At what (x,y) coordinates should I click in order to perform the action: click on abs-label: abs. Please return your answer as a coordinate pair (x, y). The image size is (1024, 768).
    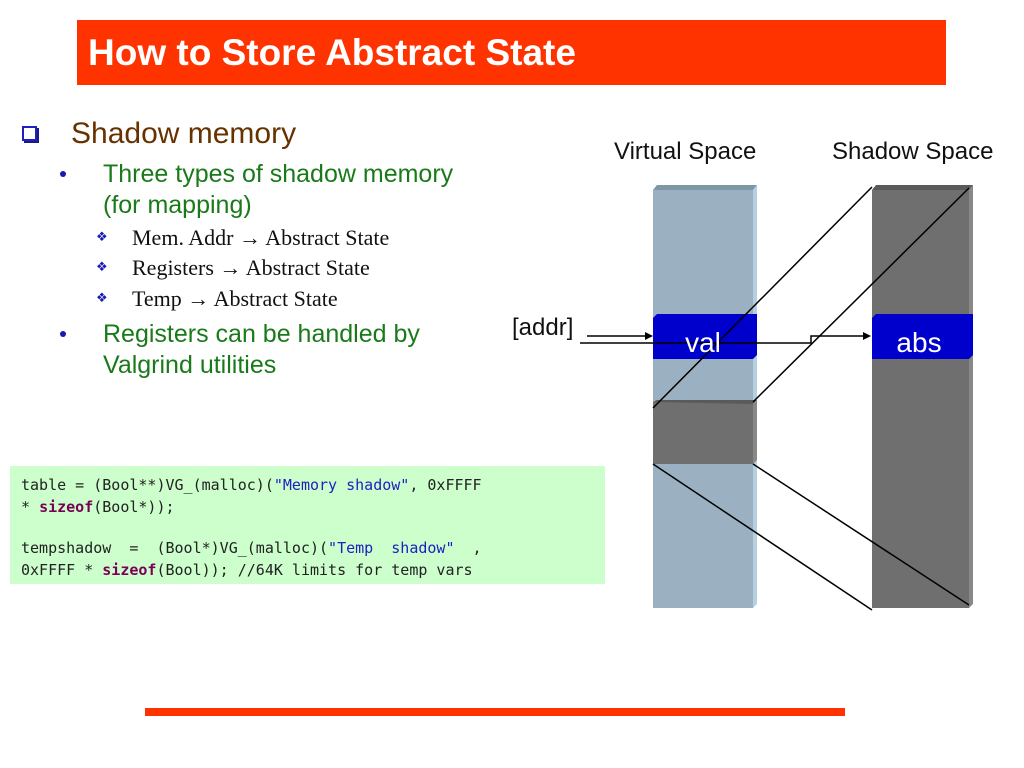
    Looking at the image, I should click on (918, 342).